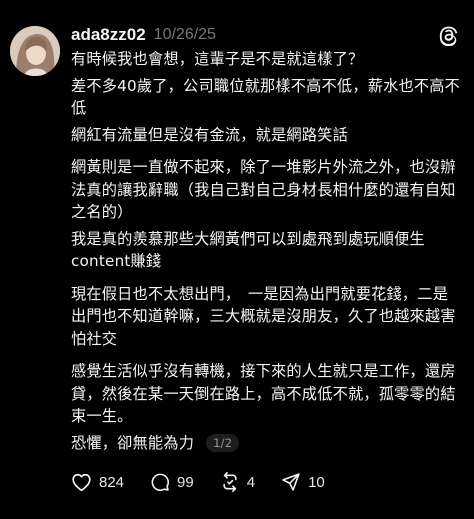 Image resolution: width=474 pixels, height=519 pixels. Describe the element at coordinates (81, 482) in the screenshot. I see `heart-icon` at that location.